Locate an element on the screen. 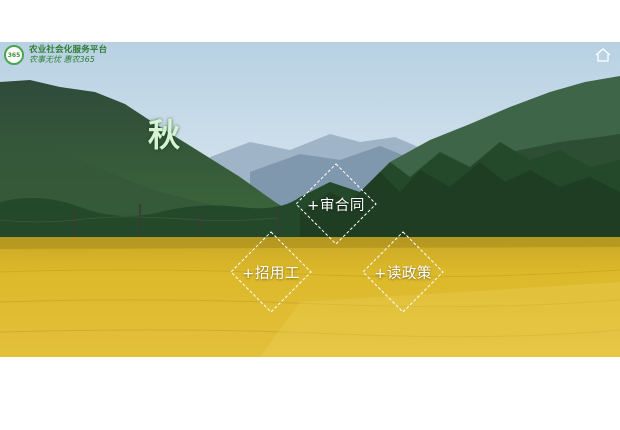 The width and height of the screenshot is (620, 430). action-read-policy: +读政策 is located at coordinates (403, 272).